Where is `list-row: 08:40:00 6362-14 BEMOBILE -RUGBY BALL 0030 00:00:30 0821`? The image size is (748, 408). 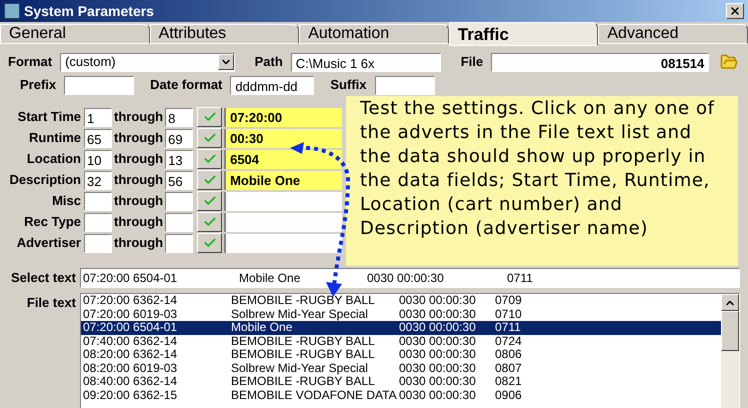
list-row: 08:40:00 6362-14 BEMOBILE -RUGBY BALL 0030 00:00:30 0821 is located at coordinates (401, 381).